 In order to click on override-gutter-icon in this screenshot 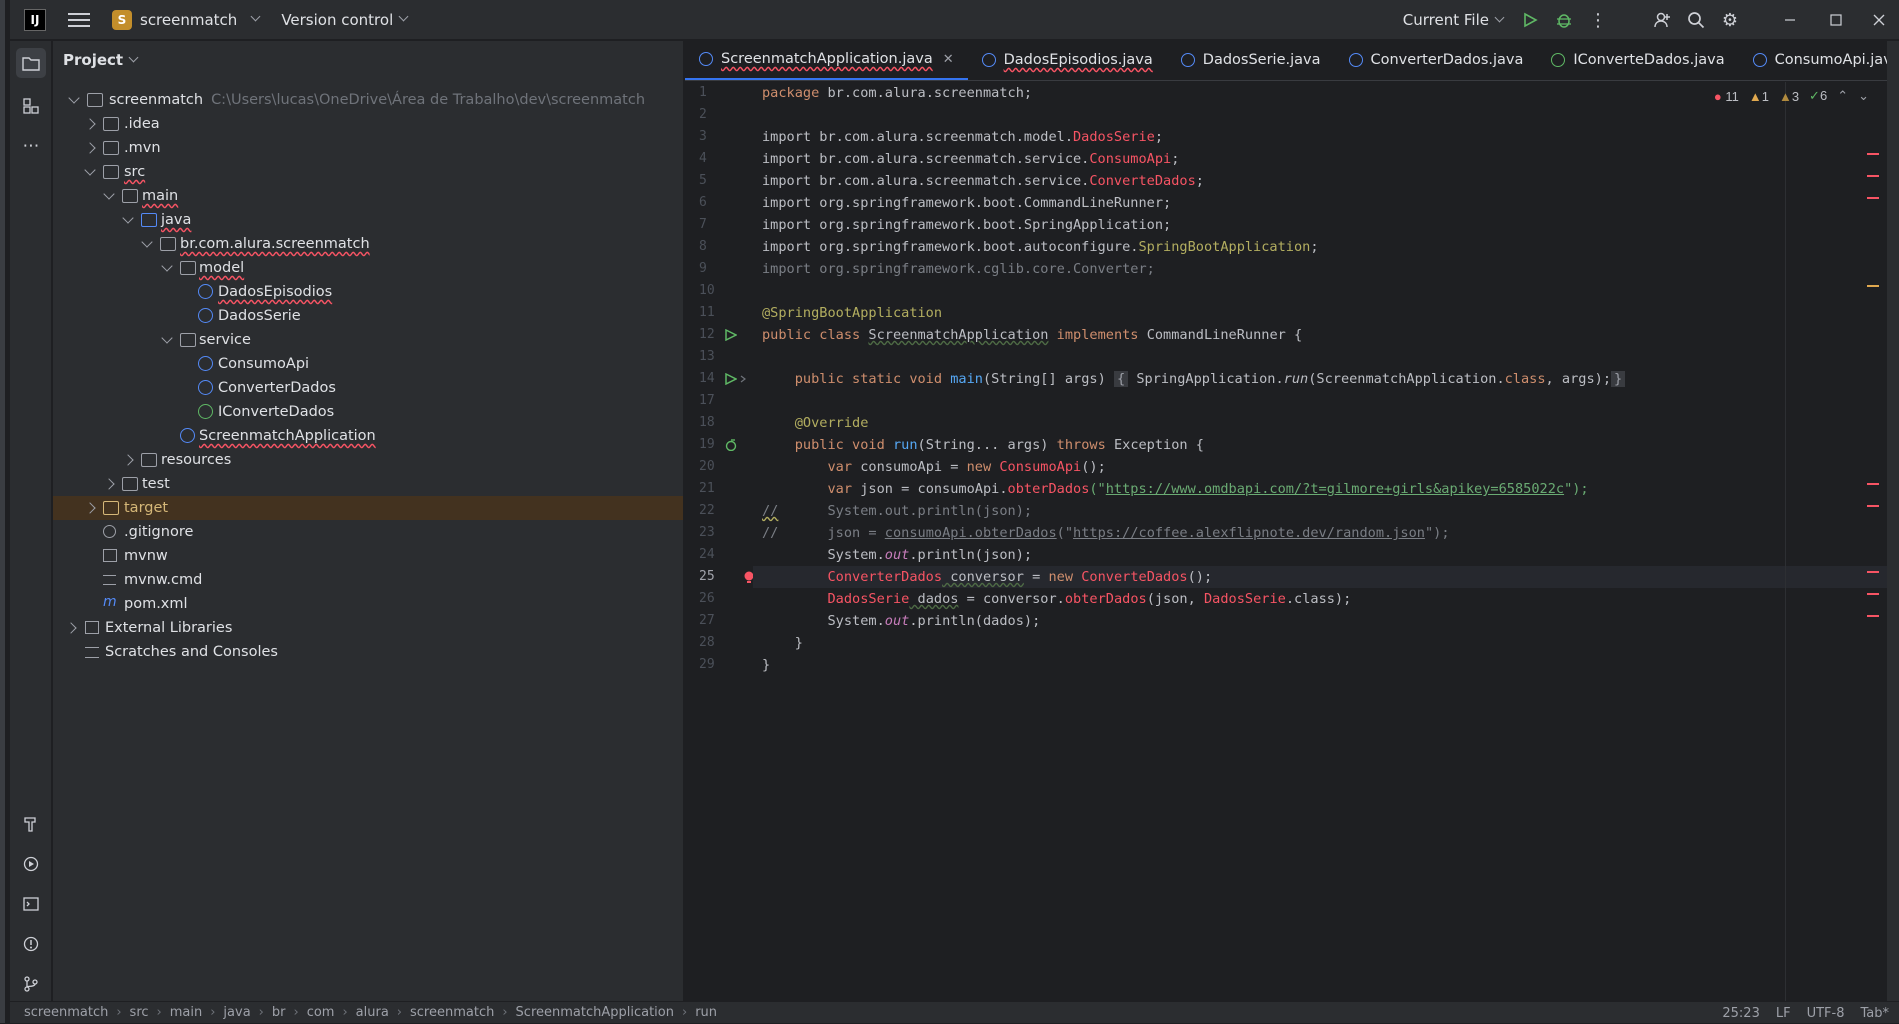, I will do `click(731, 445)`.